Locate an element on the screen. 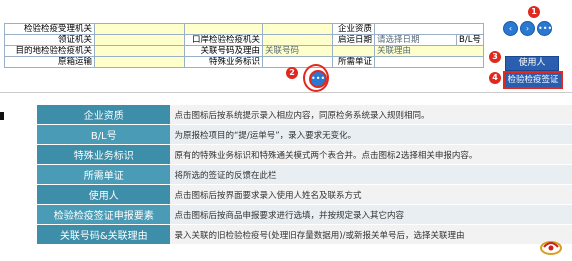  enterprise-qualification-field is located at coordinates (429, 29).